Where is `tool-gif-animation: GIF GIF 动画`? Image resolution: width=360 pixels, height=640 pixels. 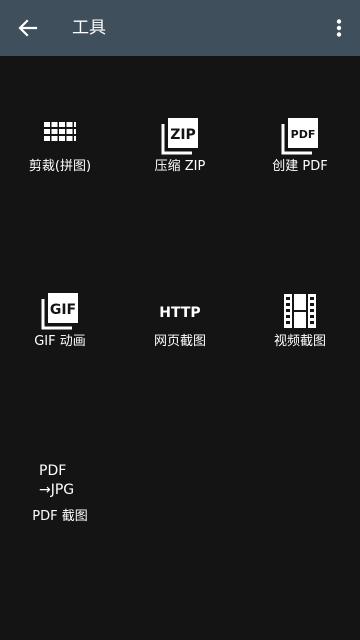
tool-gif-animation: GIF GIF 动画 is located at coordinates (60, 293).